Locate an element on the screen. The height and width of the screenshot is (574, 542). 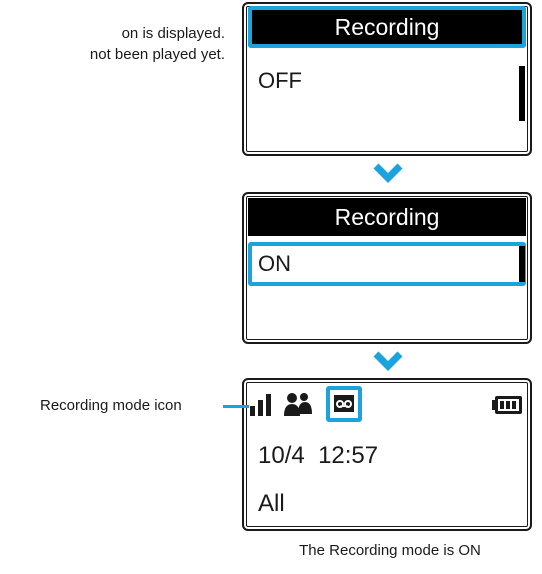
title-highlight-frame is located at coordinates (387, 27).